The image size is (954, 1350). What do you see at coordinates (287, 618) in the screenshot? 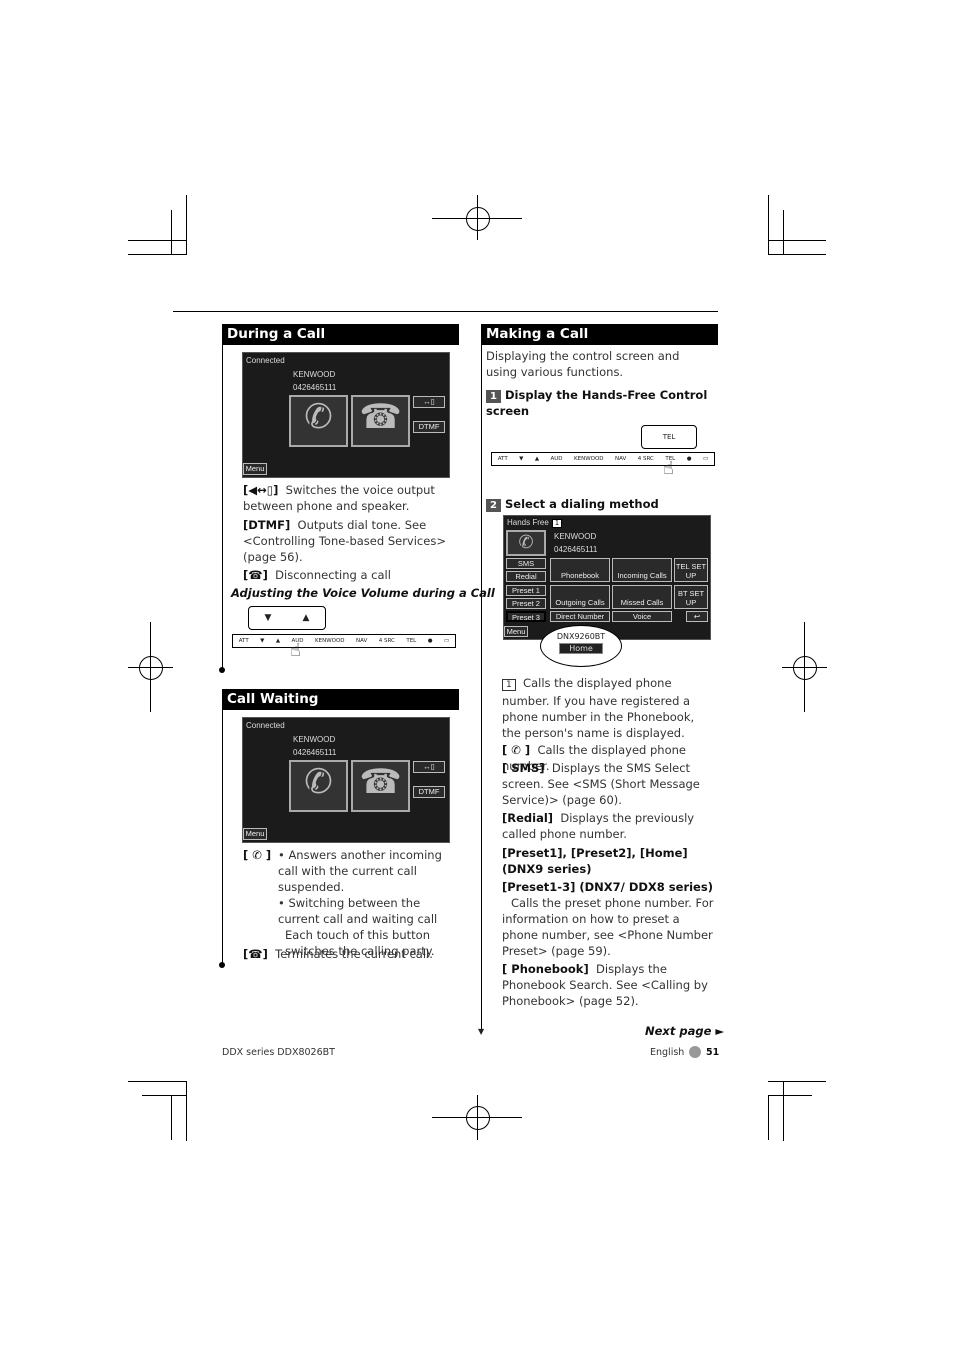
I see `volume-popup: ▼ ▲` at bounding box center [287, 618].